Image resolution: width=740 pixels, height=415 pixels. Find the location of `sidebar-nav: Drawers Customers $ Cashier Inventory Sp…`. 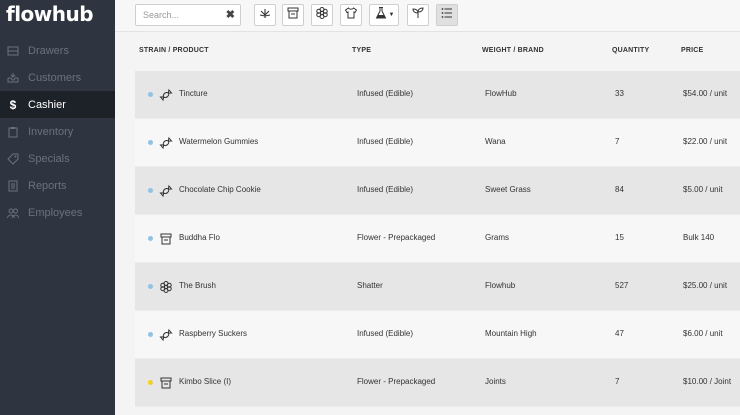

sidebar-nav: Drawers Customers $ Cashier Inventory Sp… is located at coordinates (57, 131).